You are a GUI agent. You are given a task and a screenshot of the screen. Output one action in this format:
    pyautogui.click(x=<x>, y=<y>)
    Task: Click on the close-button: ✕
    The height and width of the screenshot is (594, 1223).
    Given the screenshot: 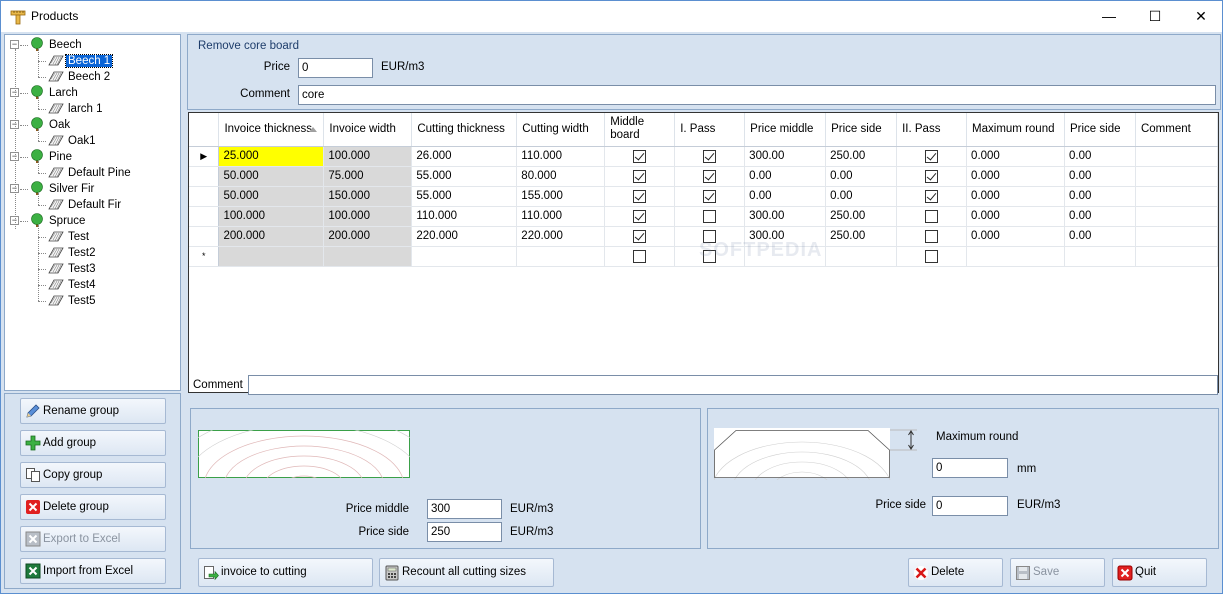 What is the action you would take?
    pyautogui.click(x=1200, y=16)
    